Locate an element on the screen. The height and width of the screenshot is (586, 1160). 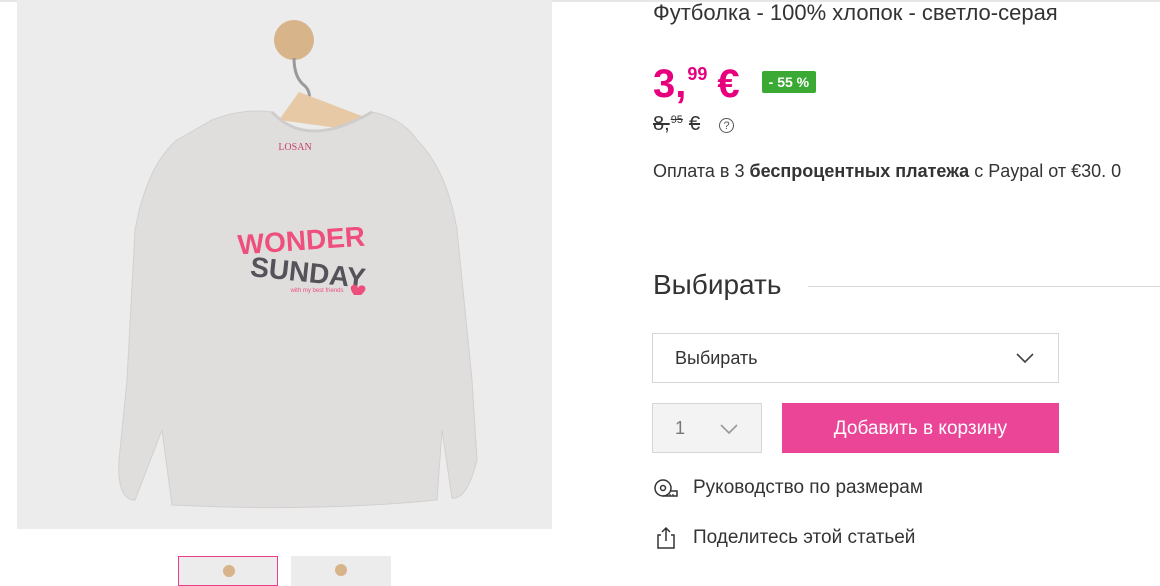
size-guide-label: Руководство по размерам is located at coordinates (808, 487).